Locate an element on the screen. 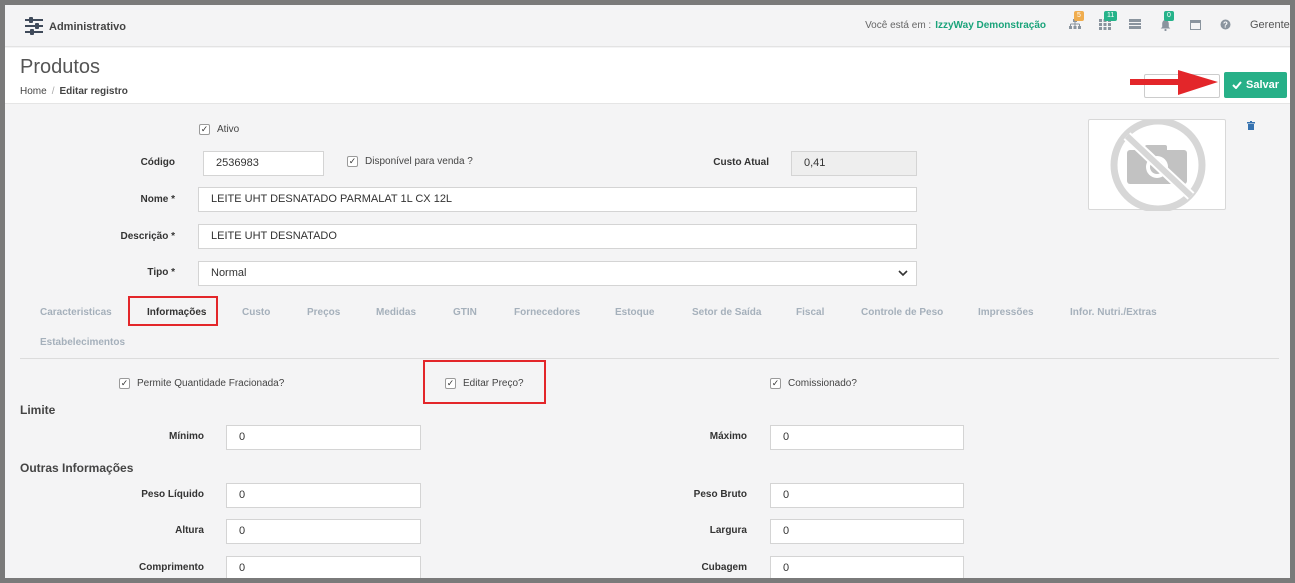  help-icon: ? is located at coordinates (1225, 25).